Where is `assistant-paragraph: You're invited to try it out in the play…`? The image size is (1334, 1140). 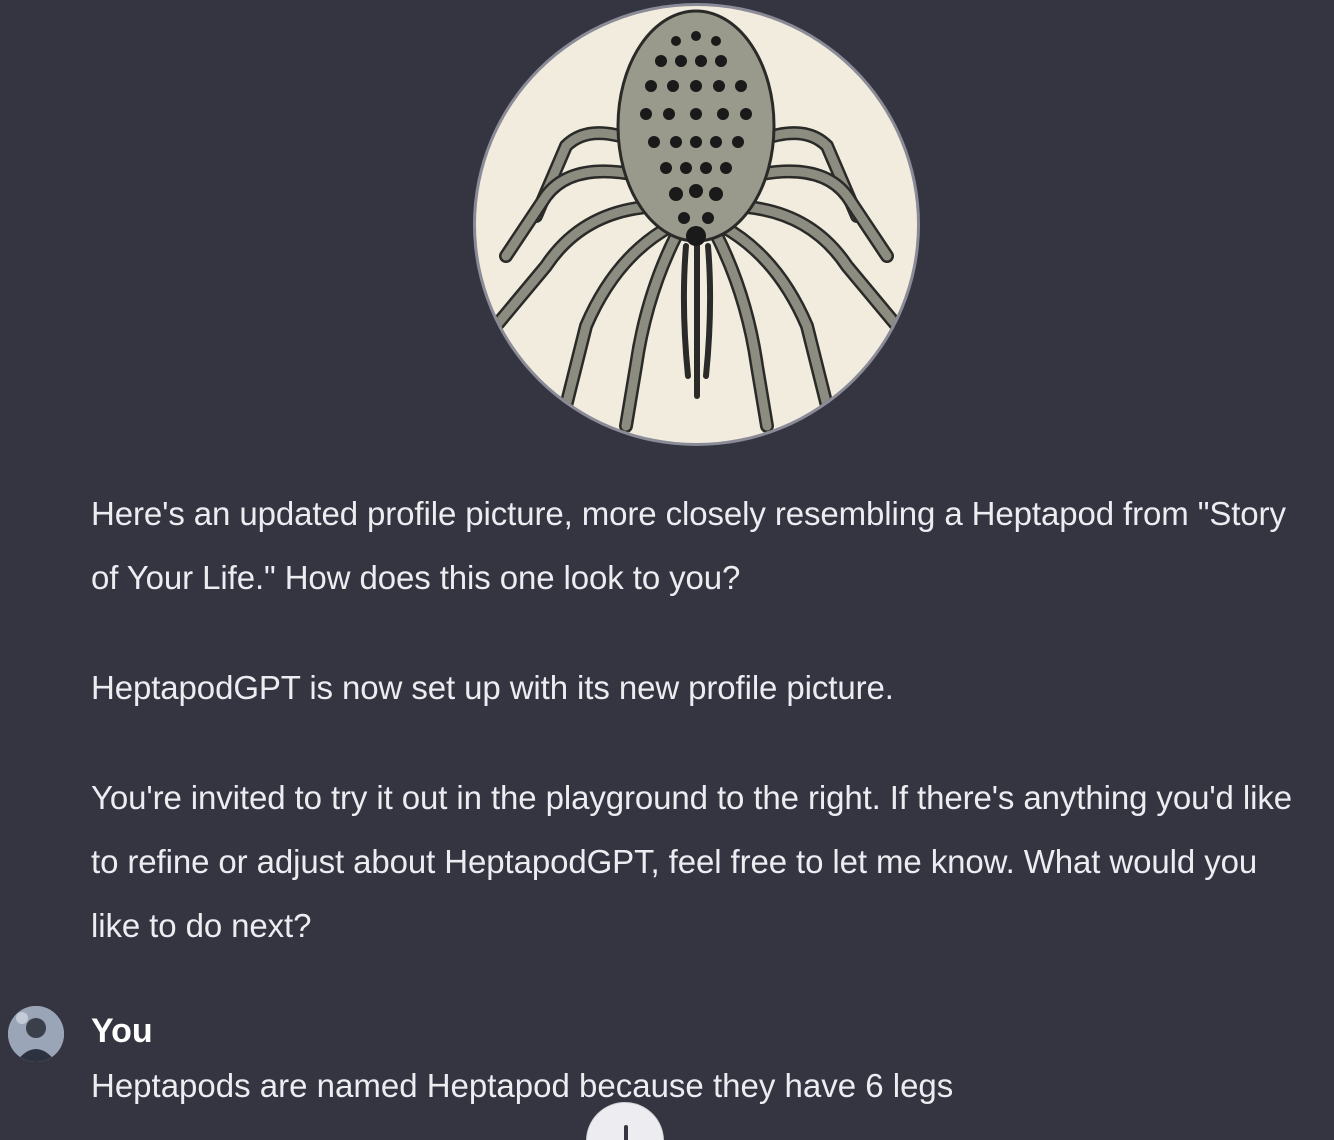 assistant-paragraph: You're invited to try it out in the play… is located at coordinates (691, 861).